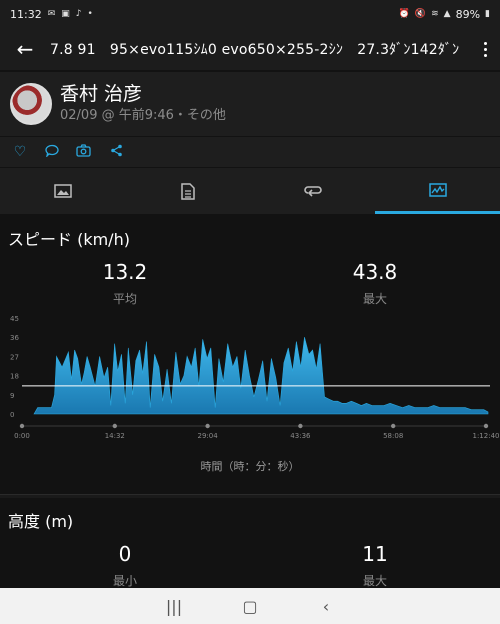 This screenshot has width=500, height=624. I want to click on map-image-icon, so click(62, 191).